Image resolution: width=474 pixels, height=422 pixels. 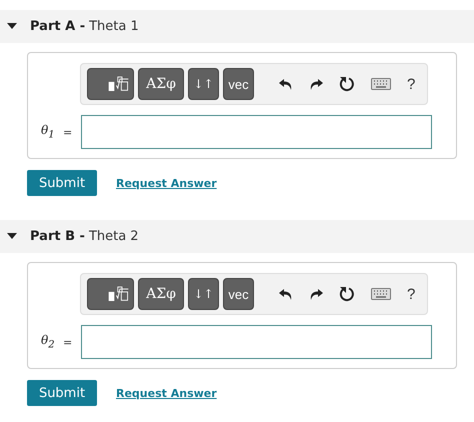 What do you see at coordinates (237, 26) in the screenshot?
I see `part-header: Part A - Theta 1` at bounding box center [237, 26].